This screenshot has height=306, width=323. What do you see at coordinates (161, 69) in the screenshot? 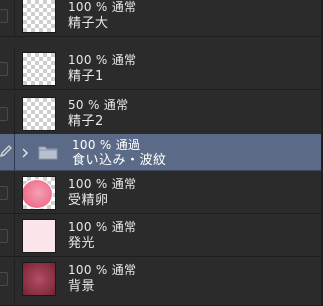
I see `layer-row-seishi-1: 100 % 通常 精子1` at bounding box center [161, 69].